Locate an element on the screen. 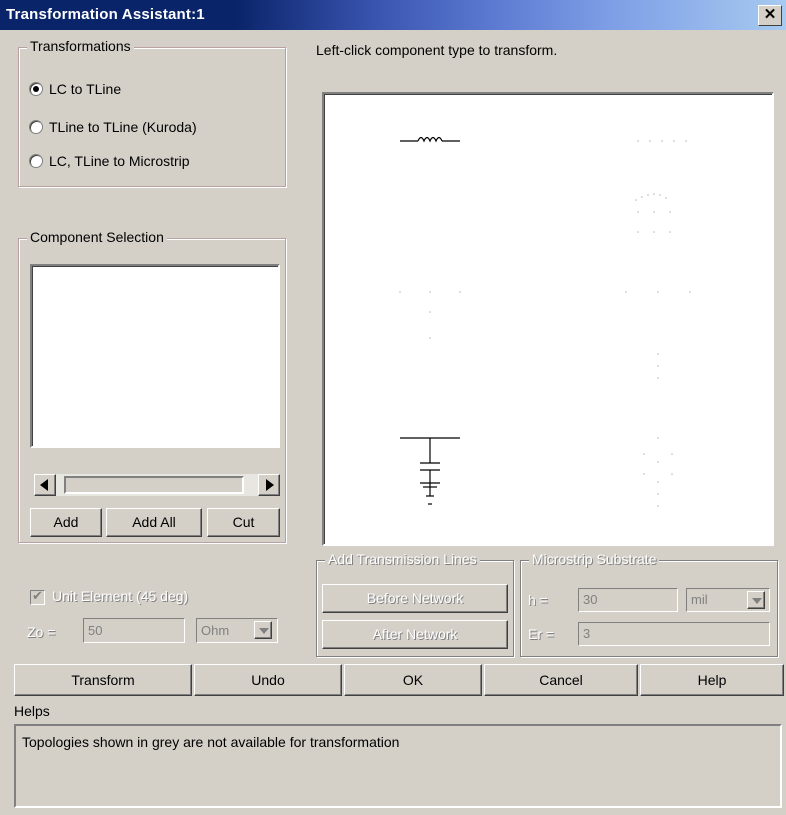 The height and width of the screenshot is (815, 786). shunt-capacitor-symbol is located at coordinates (430, 471).